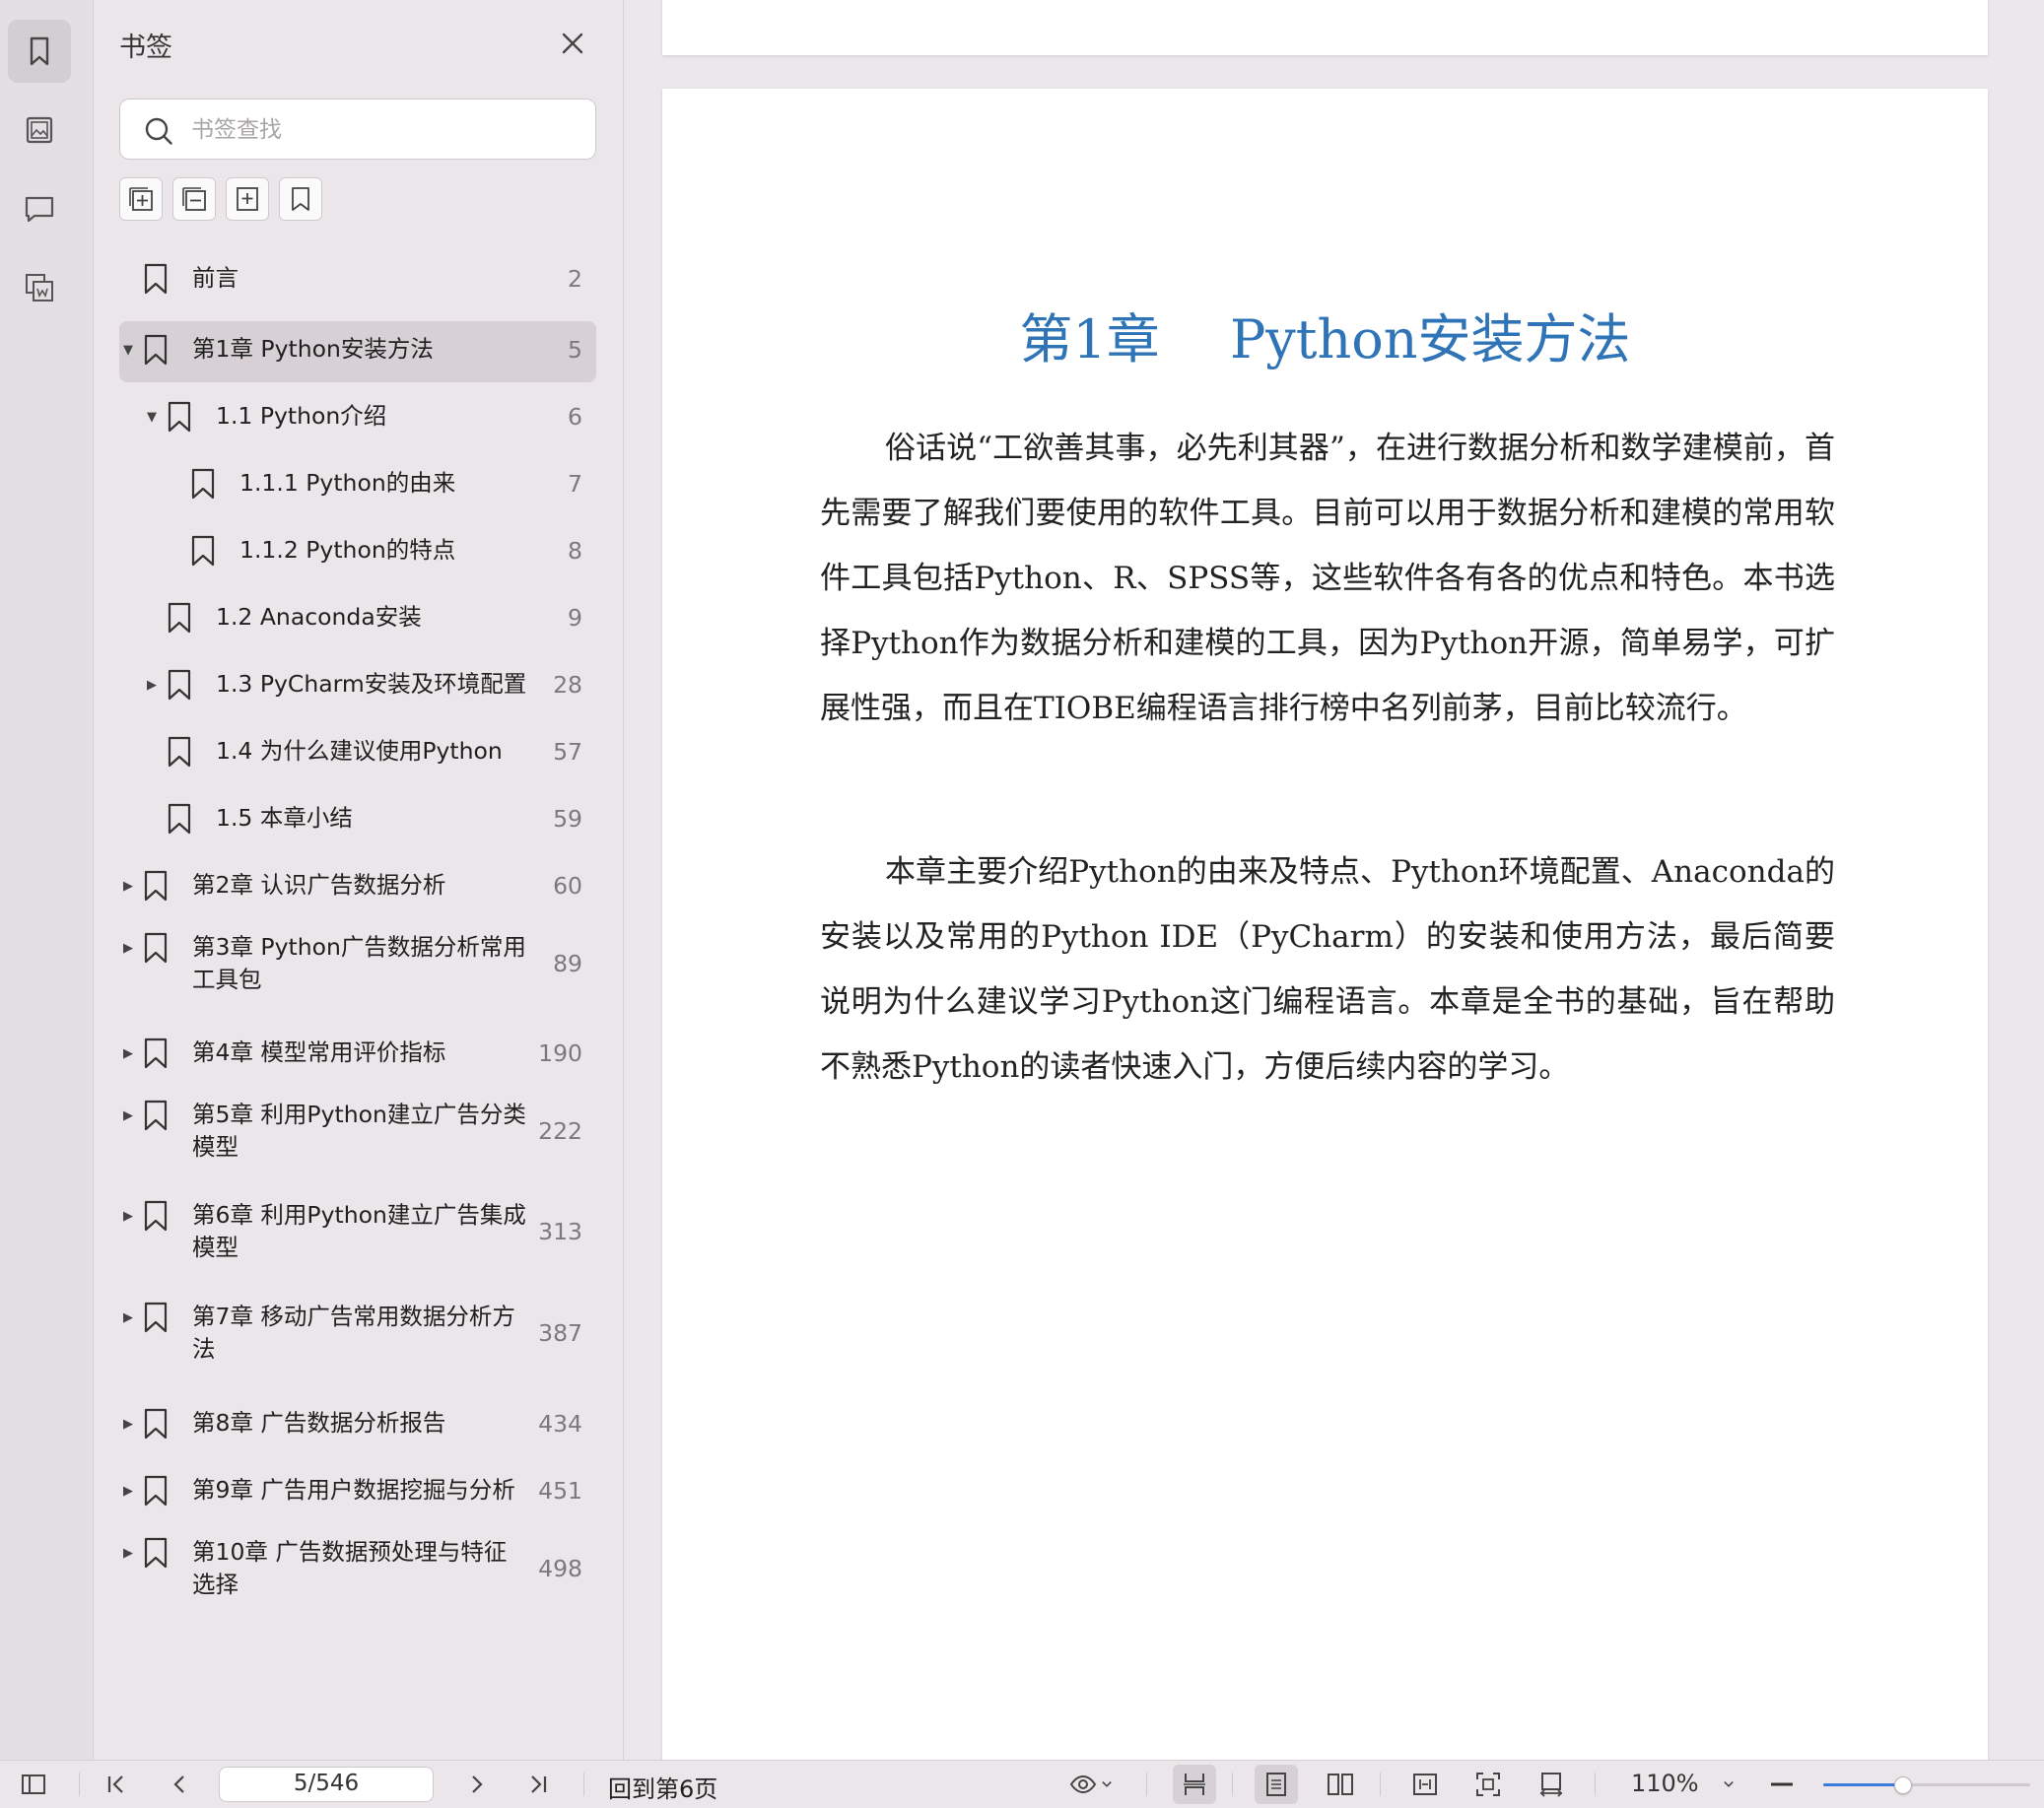 This screenshot has height=1808, width=2044. Describe the element at coordinates (47, 880) in the screenshot. I see `left-icon-rail` at that location.